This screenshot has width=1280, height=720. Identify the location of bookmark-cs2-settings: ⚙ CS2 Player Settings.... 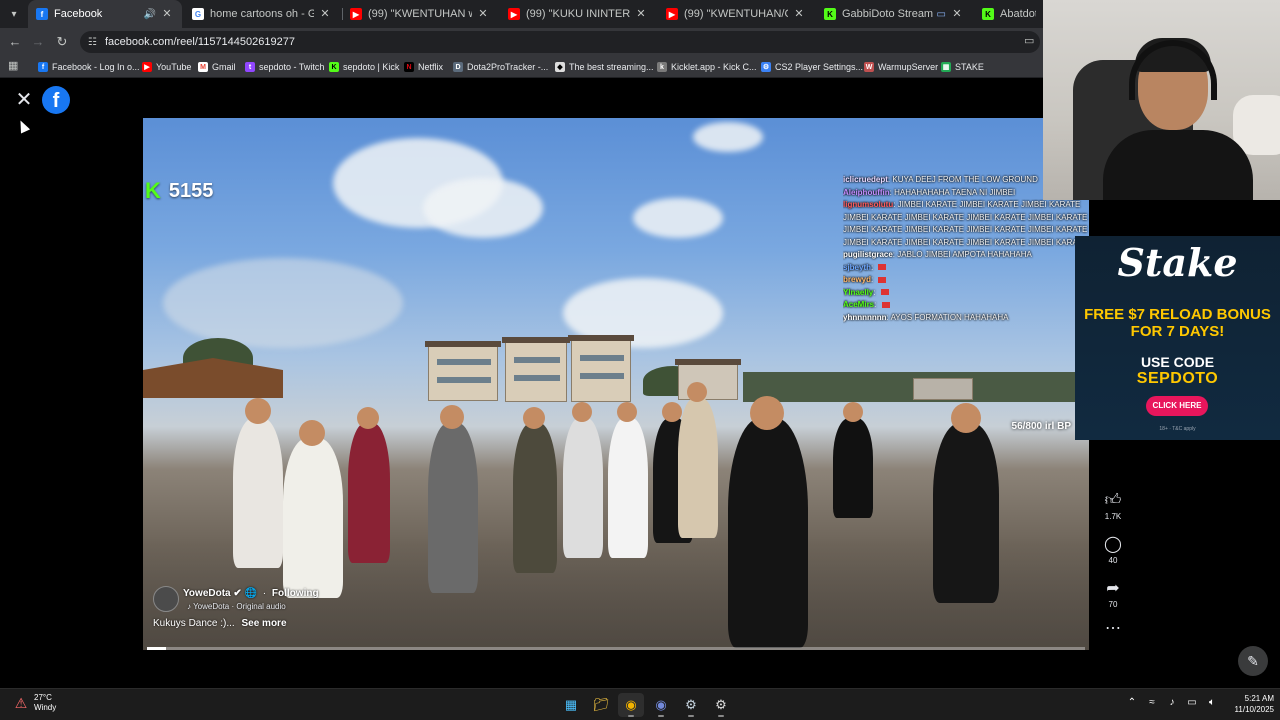
(812, 67).